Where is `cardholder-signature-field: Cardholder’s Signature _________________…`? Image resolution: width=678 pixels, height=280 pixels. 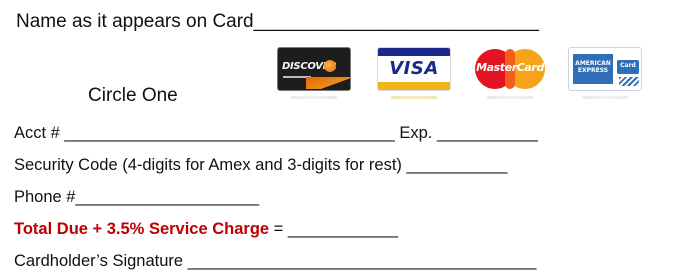
cardholder-signature-field: Cardholder’s Signature _________________… is located at coordinates (275, 261).